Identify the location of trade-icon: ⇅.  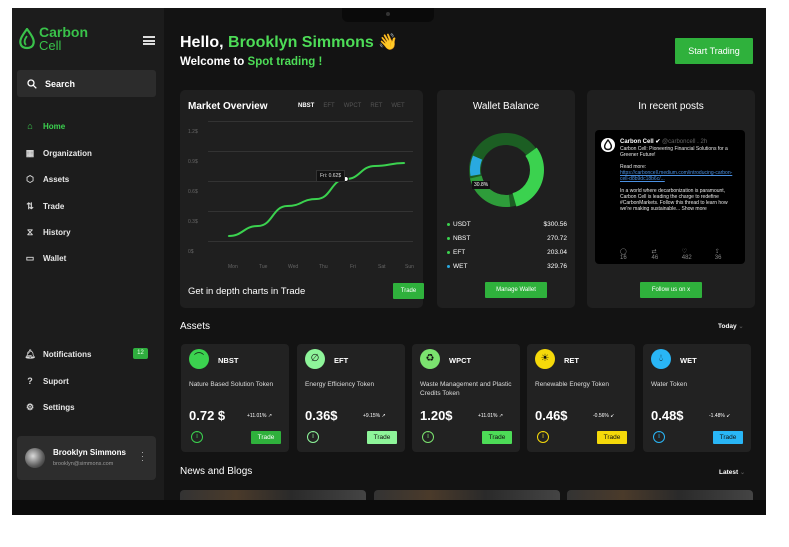
(30, 206).